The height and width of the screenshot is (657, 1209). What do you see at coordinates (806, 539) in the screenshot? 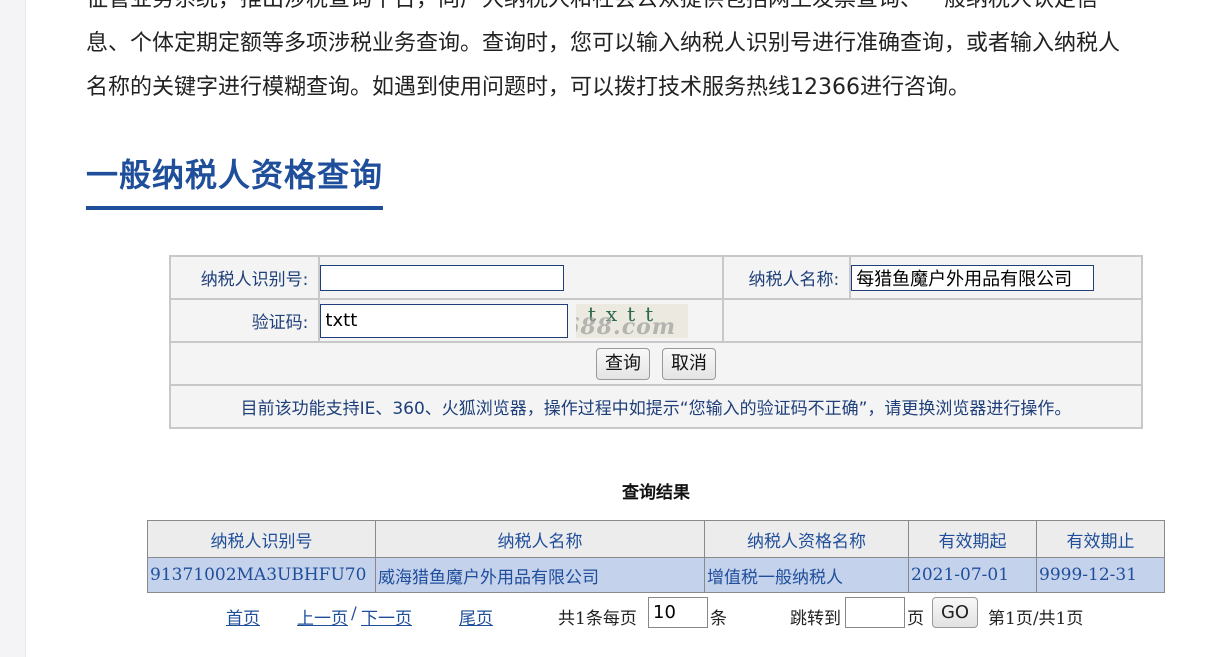
I see `header-qualification: 纳税人资格名称` at bounding box center [806, 539].